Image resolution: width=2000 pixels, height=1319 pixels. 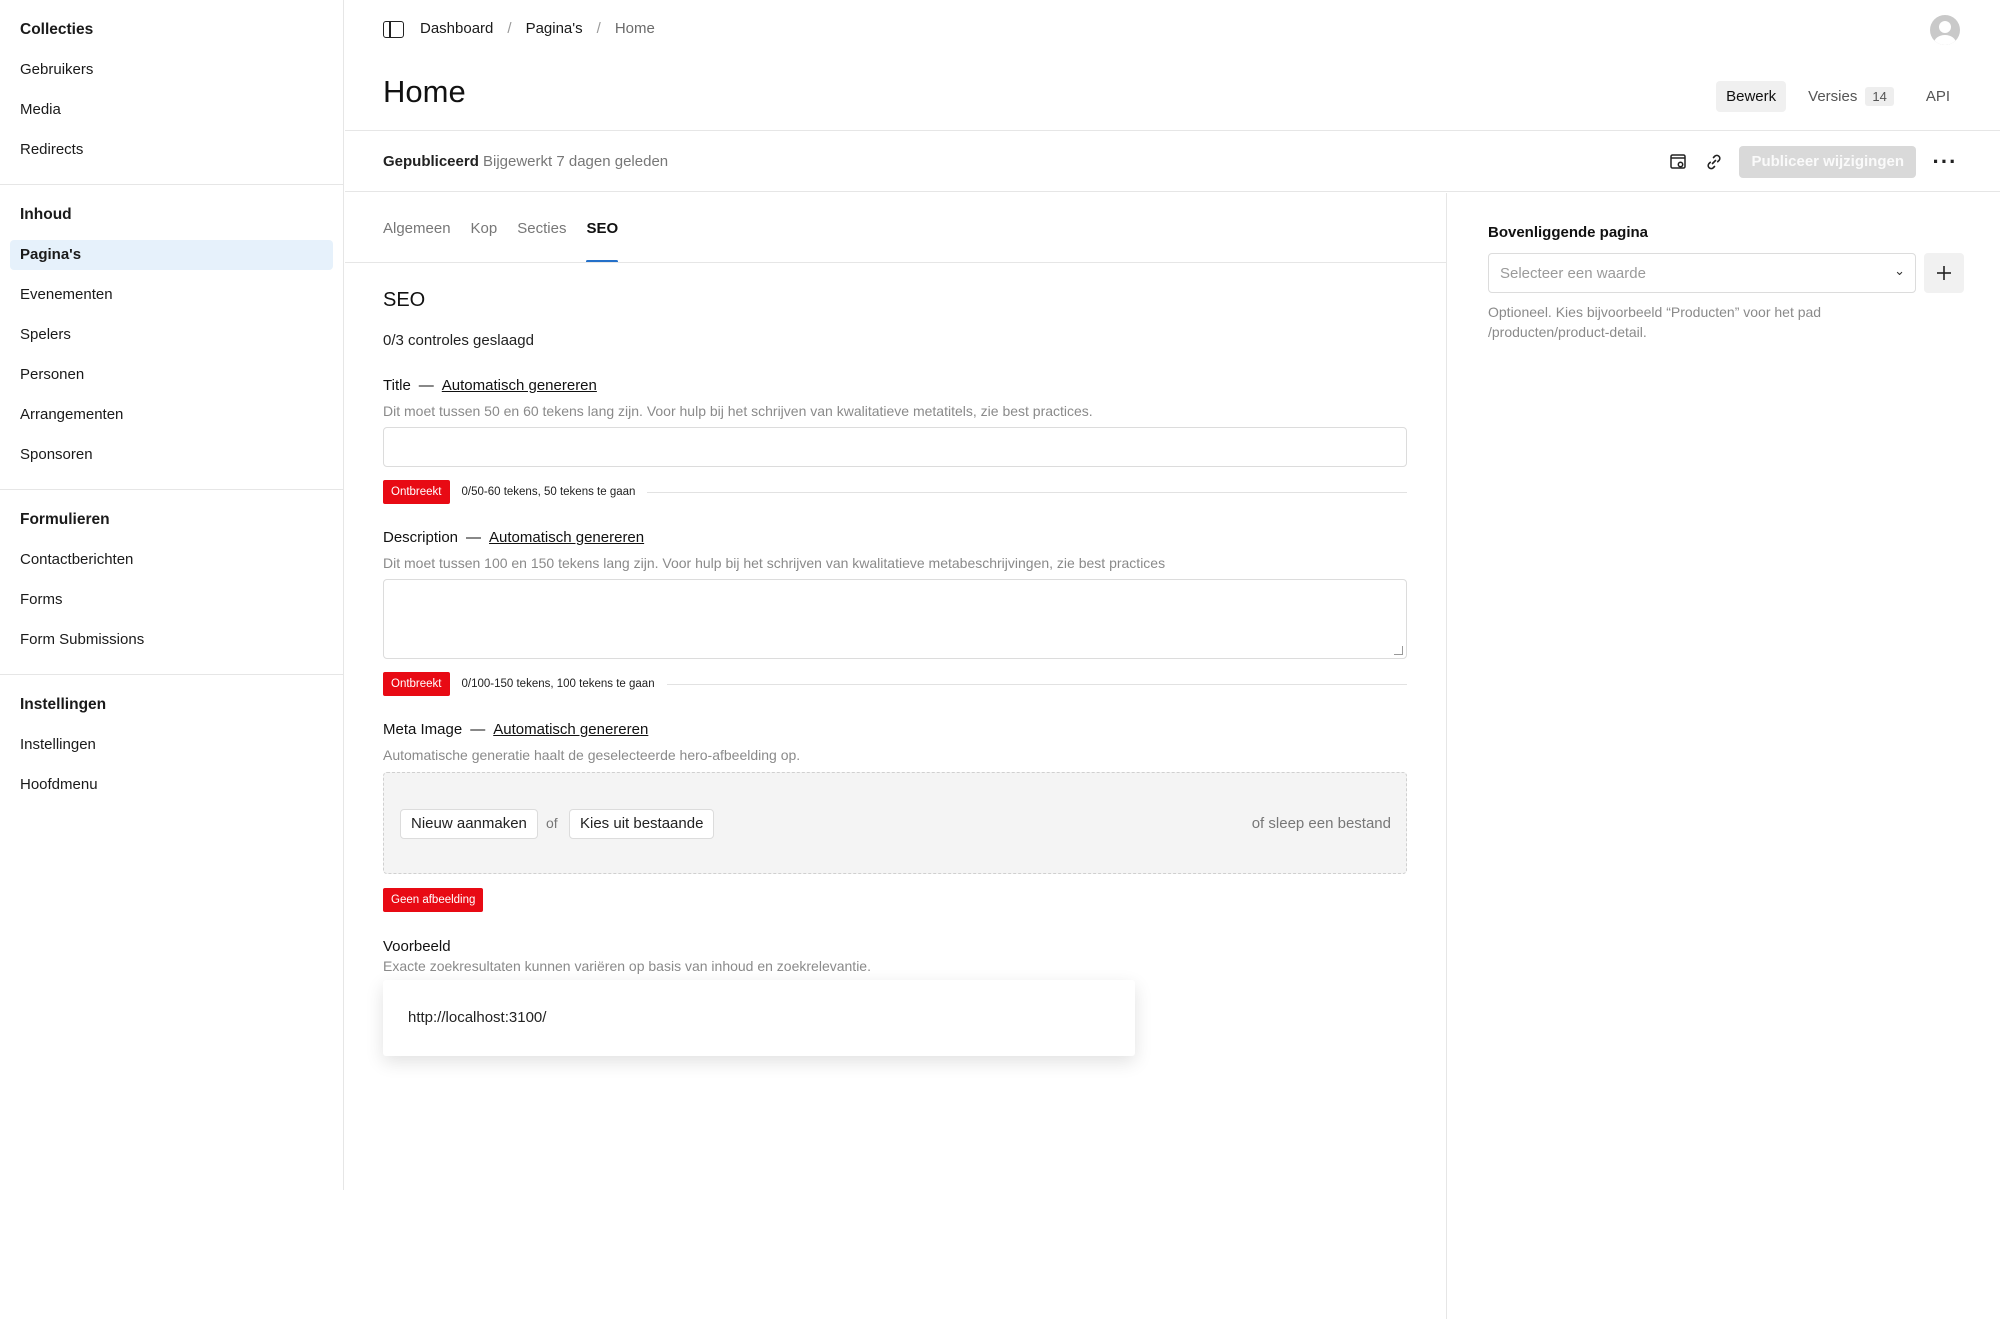 I want to click on sidebar-item-form-submissions: Form Submissions, so click(x=171, y=640).